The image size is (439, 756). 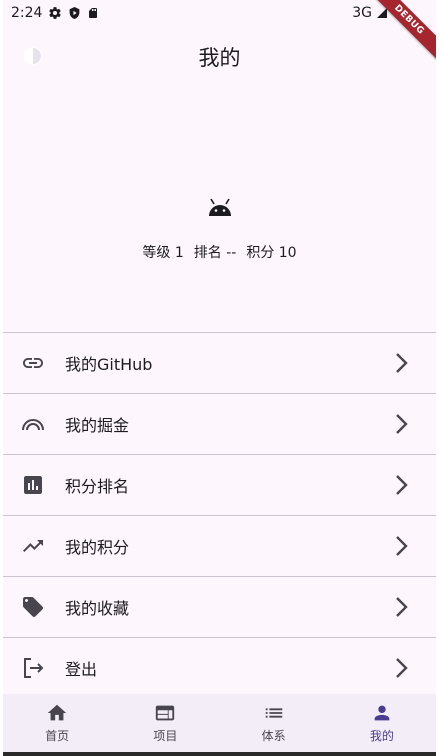 What do you see at coordinates (33, 485) in the screenshot?
I see `bar-chart-icon` at bounding box center [33, 485].